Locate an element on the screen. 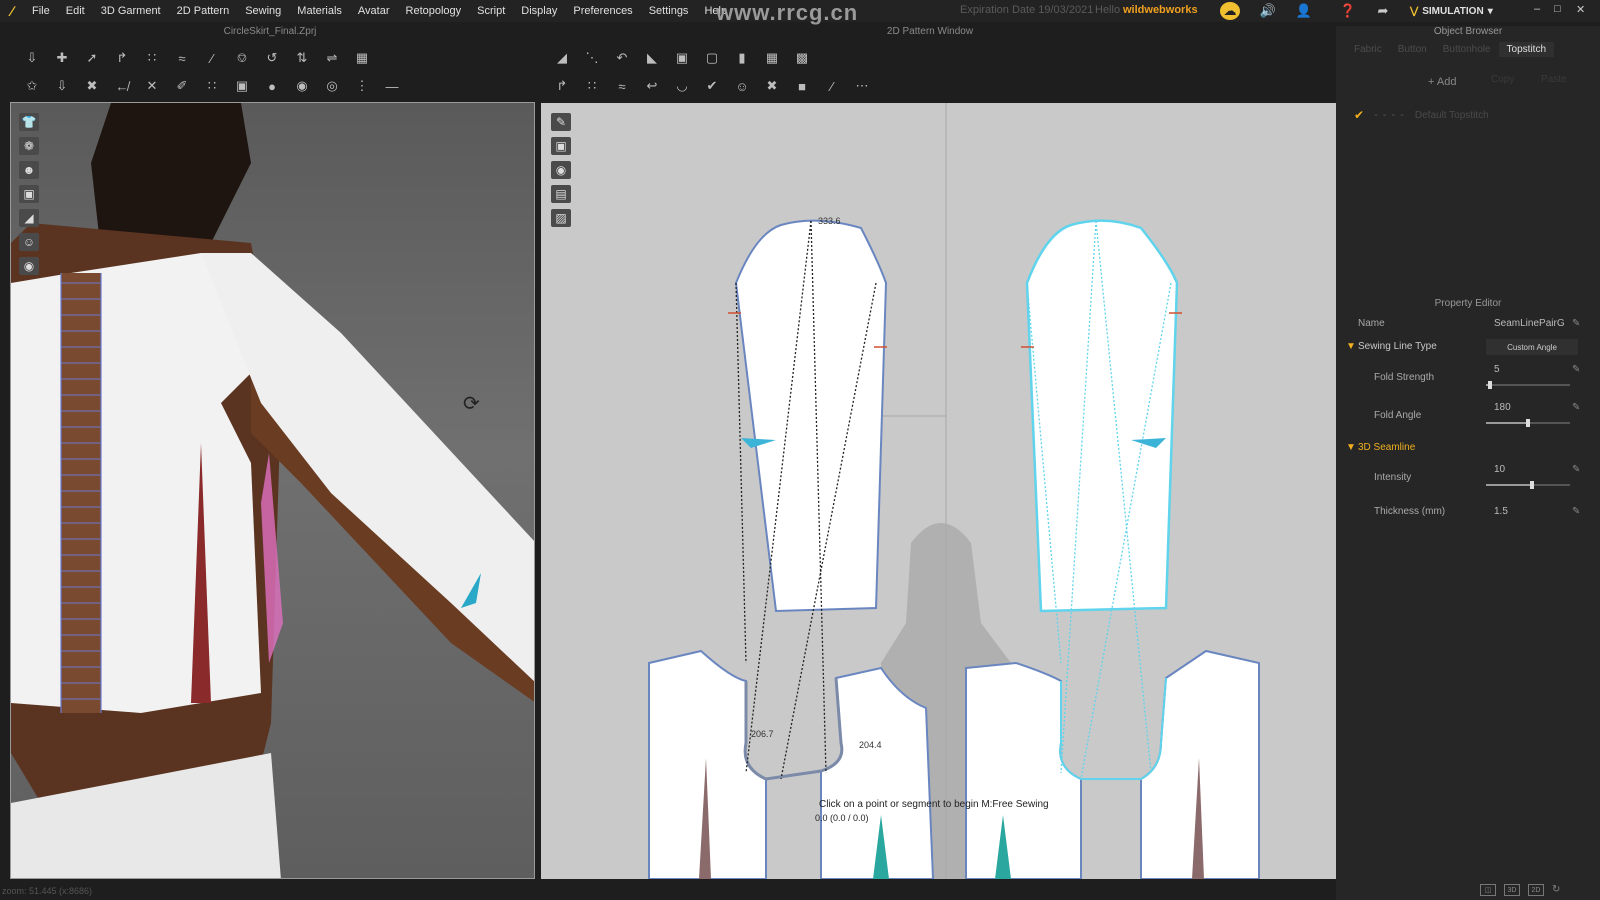 This screenshot has height=900, width=1600. fold-angle-thumb is located at coordinates (1528, 423).